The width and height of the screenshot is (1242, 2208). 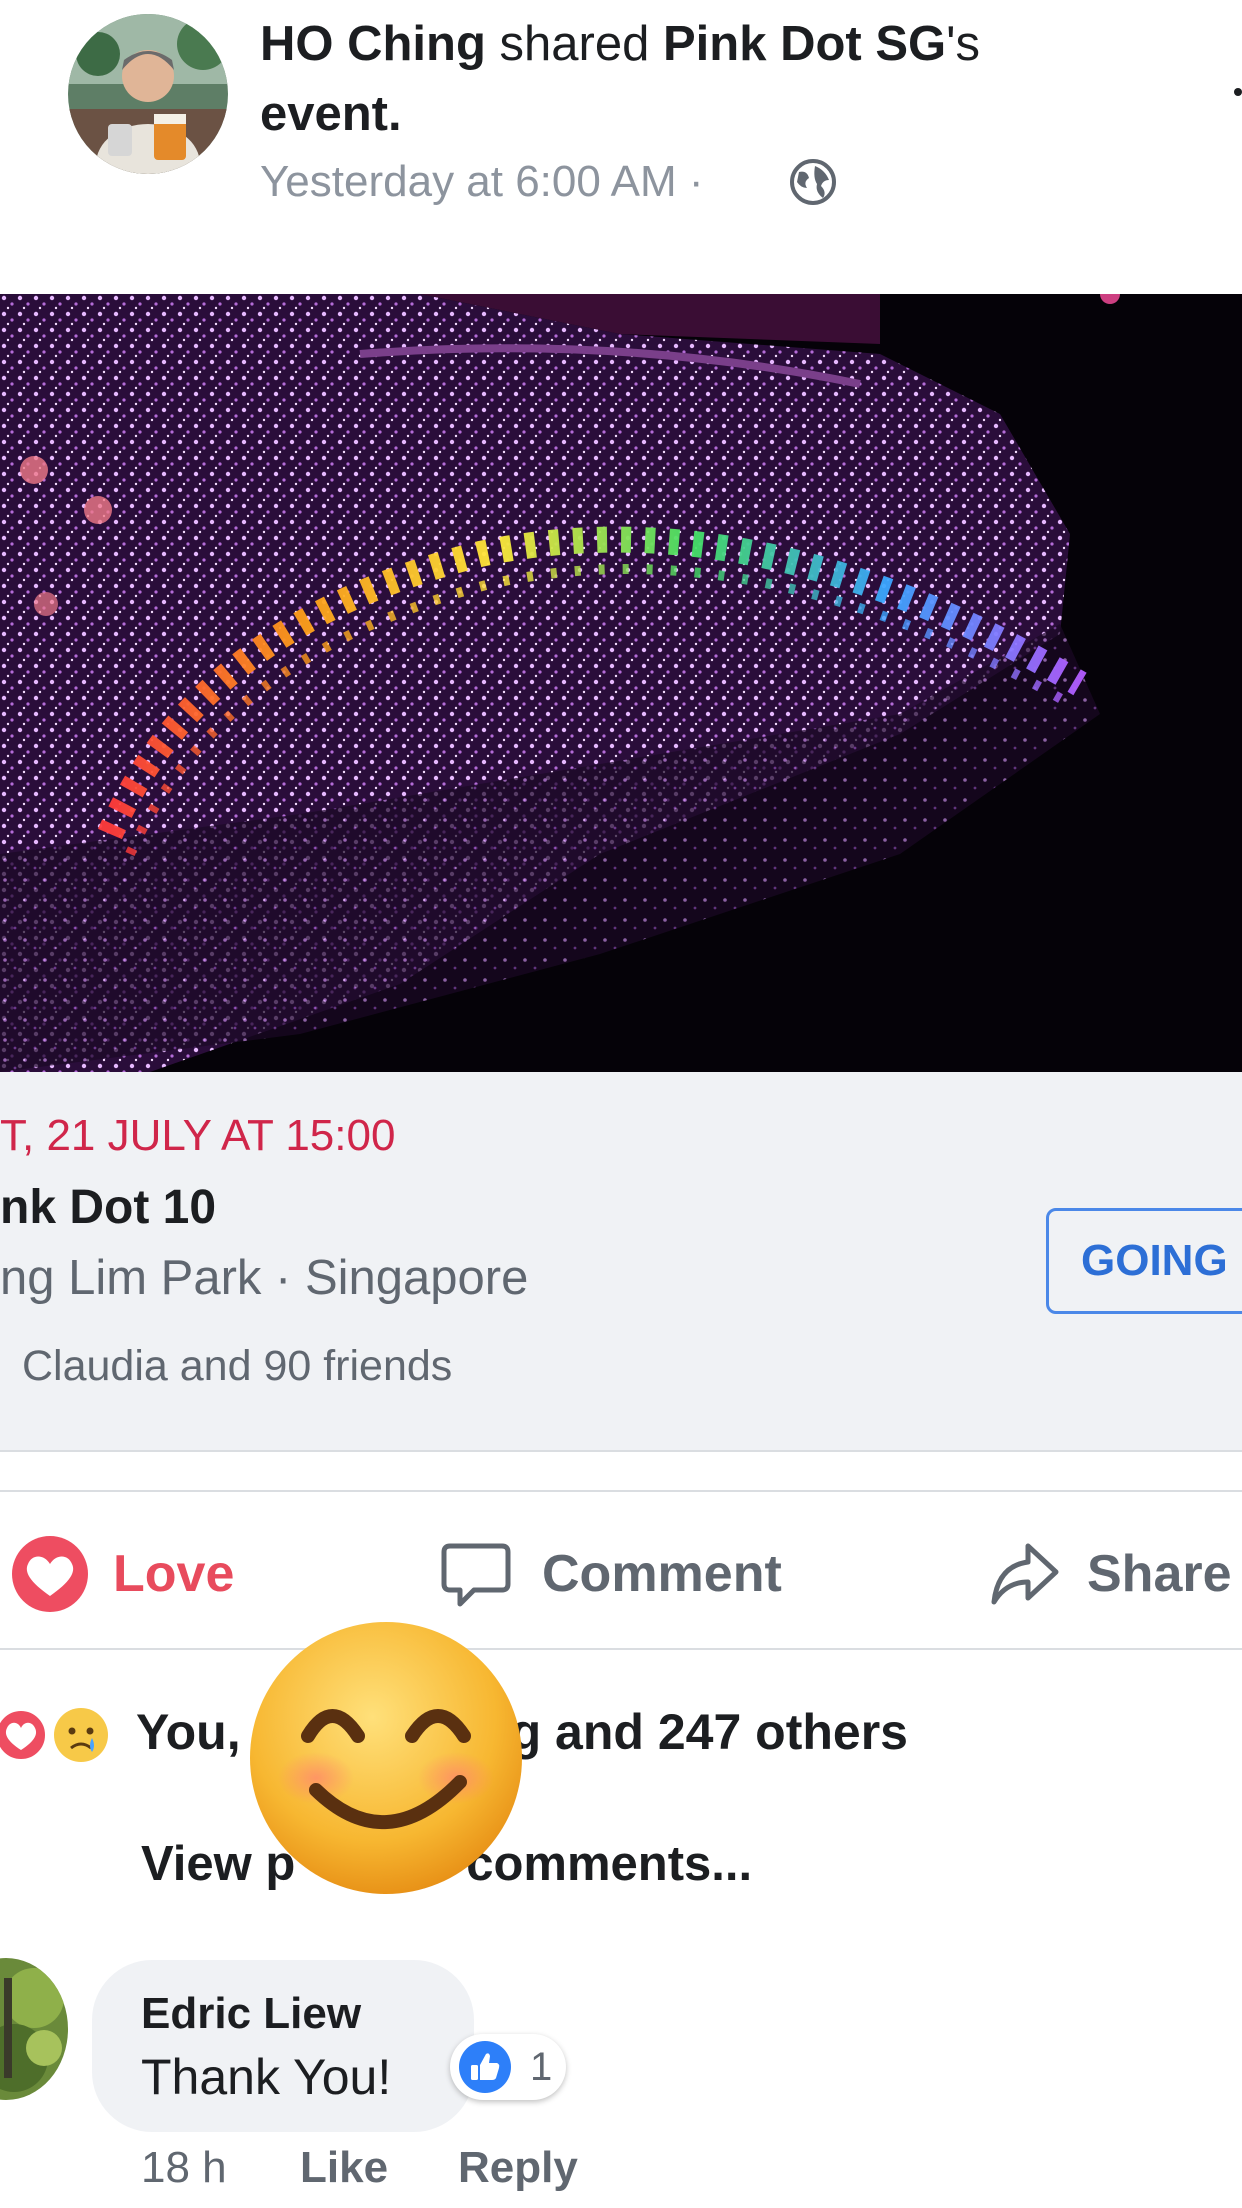 I want to click on smiling-face-emoji-sticker, so click(x=386, y=1758).